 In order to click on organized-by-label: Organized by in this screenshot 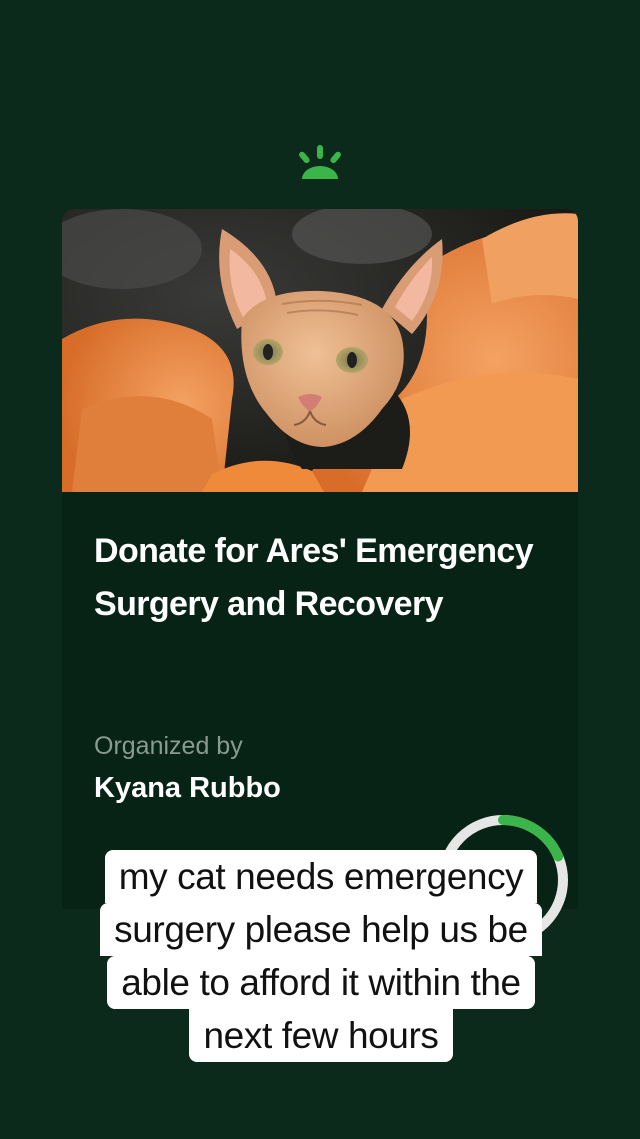, I will do `click(168, 746)`.